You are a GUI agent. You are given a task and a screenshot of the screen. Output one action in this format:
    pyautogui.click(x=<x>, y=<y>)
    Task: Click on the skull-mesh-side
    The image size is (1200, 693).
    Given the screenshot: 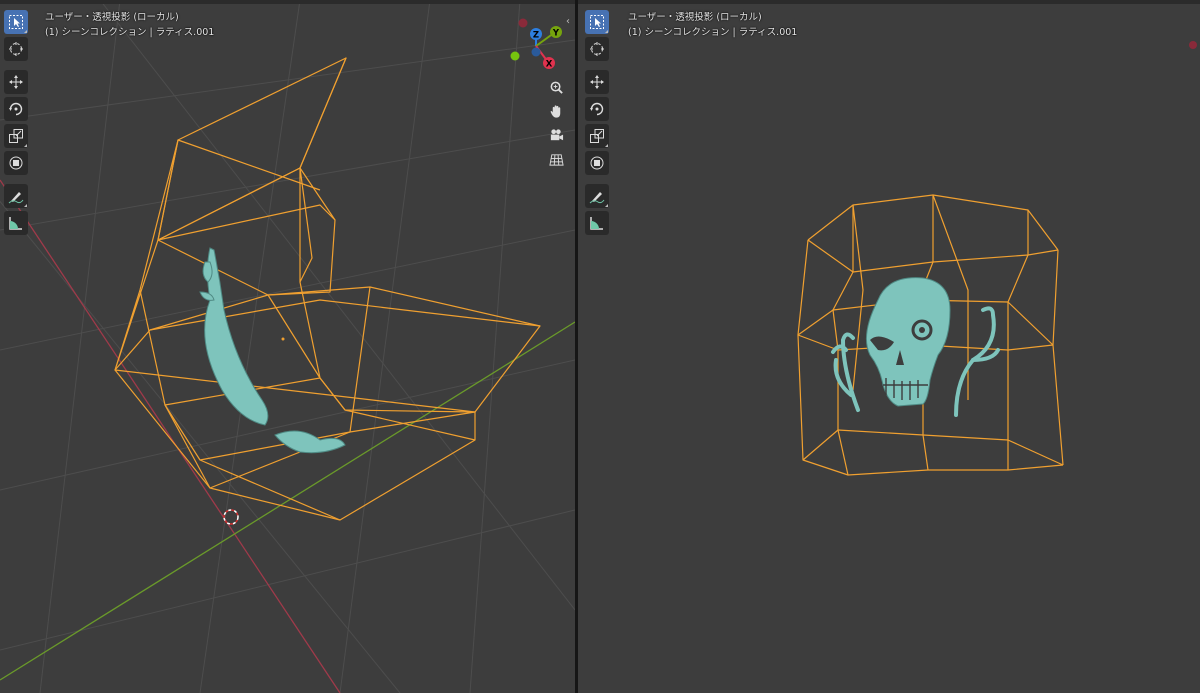 What is the action you would take?
    pyautogui.click(x=272, y=350)
    